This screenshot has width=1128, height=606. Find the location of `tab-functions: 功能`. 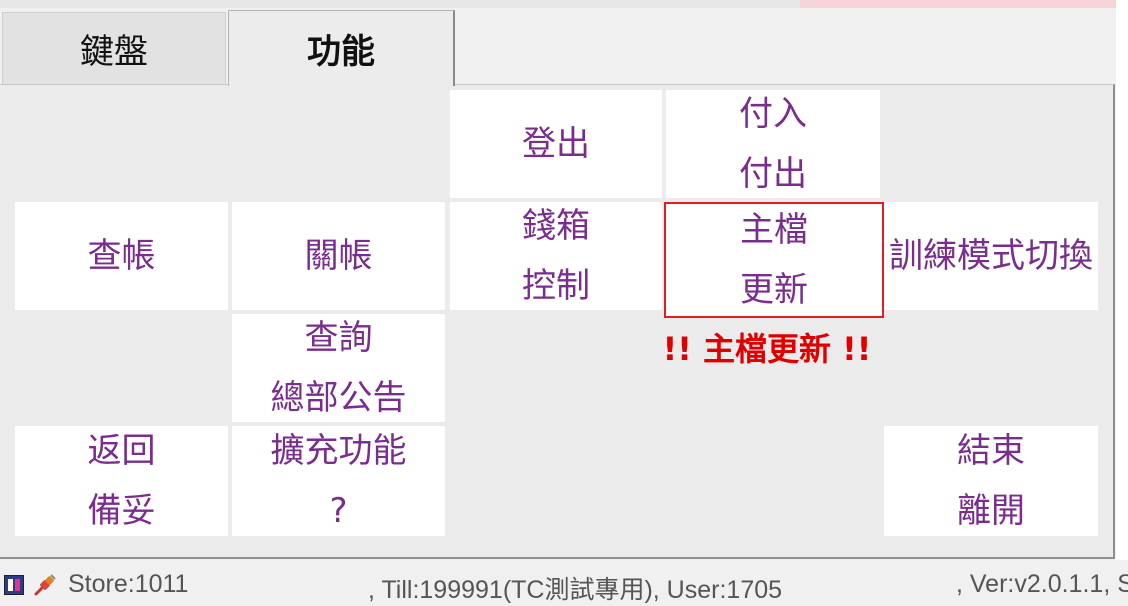

tab-functions: 功能 is located at coordinates (341, 48).